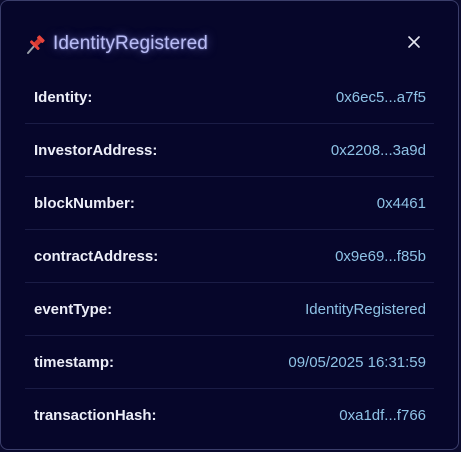 The height and width of the screenshot is (452, 461). Describe the element at coordinates (36, 44) in the screenshot. I see `pushpin-icon` at that location.